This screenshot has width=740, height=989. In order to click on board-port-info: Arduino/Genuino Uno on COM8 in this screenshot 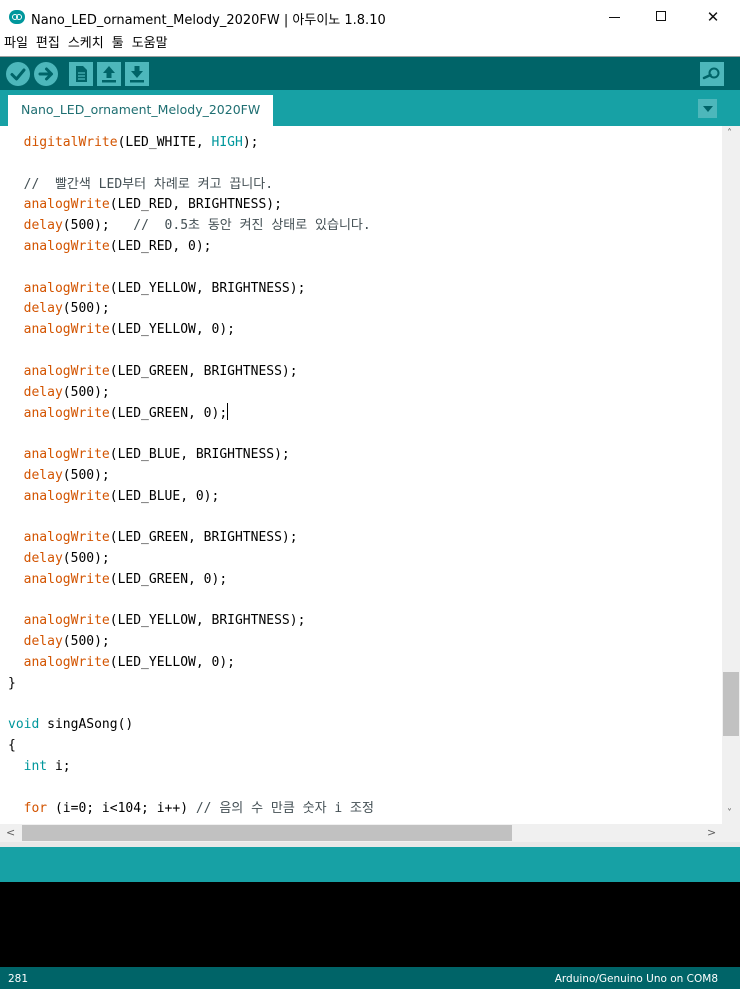, I will do `click(636, 979)`.